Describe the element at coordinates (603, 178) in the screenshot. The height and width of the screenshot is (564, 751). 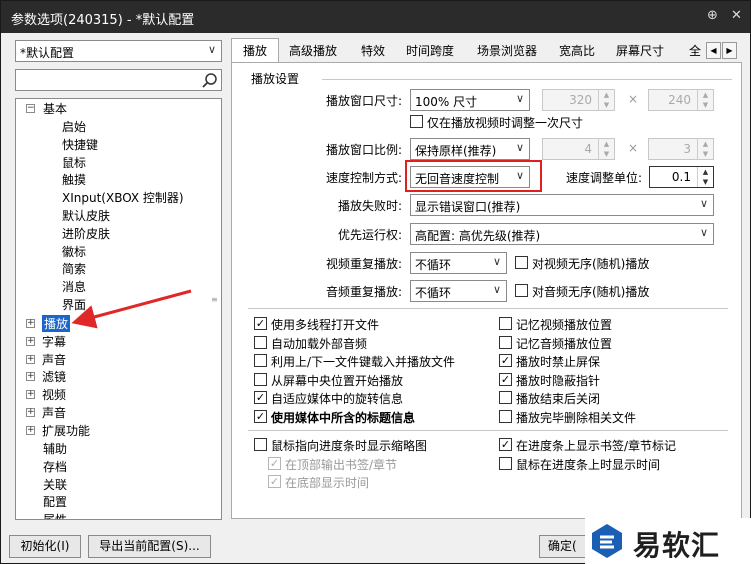
I see `unit-label: 速度调整单位:` at that location.